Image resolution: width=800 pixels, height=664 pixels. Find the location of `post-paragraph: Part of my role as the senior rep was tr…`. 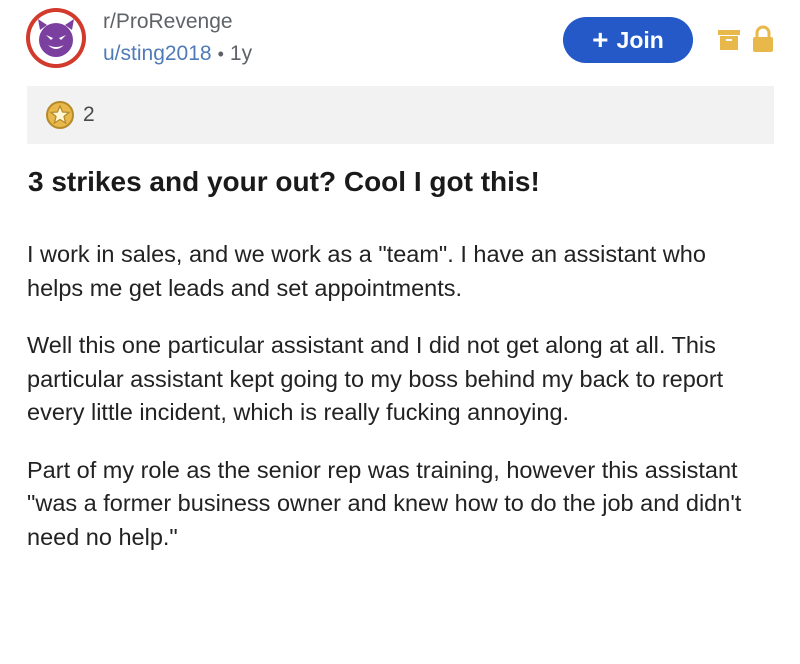

post-paragraph: Part of my role as the senior rep was tr… is located at coordinates (384, 503).